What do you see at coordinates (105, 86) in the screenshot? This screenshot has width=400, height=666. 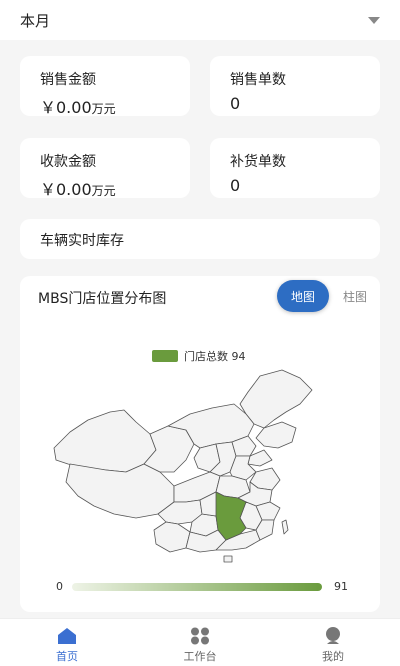 I see `stat-card-sales-amount: 销售金额 ￥0.00万元` at bounding box center [105, 86].